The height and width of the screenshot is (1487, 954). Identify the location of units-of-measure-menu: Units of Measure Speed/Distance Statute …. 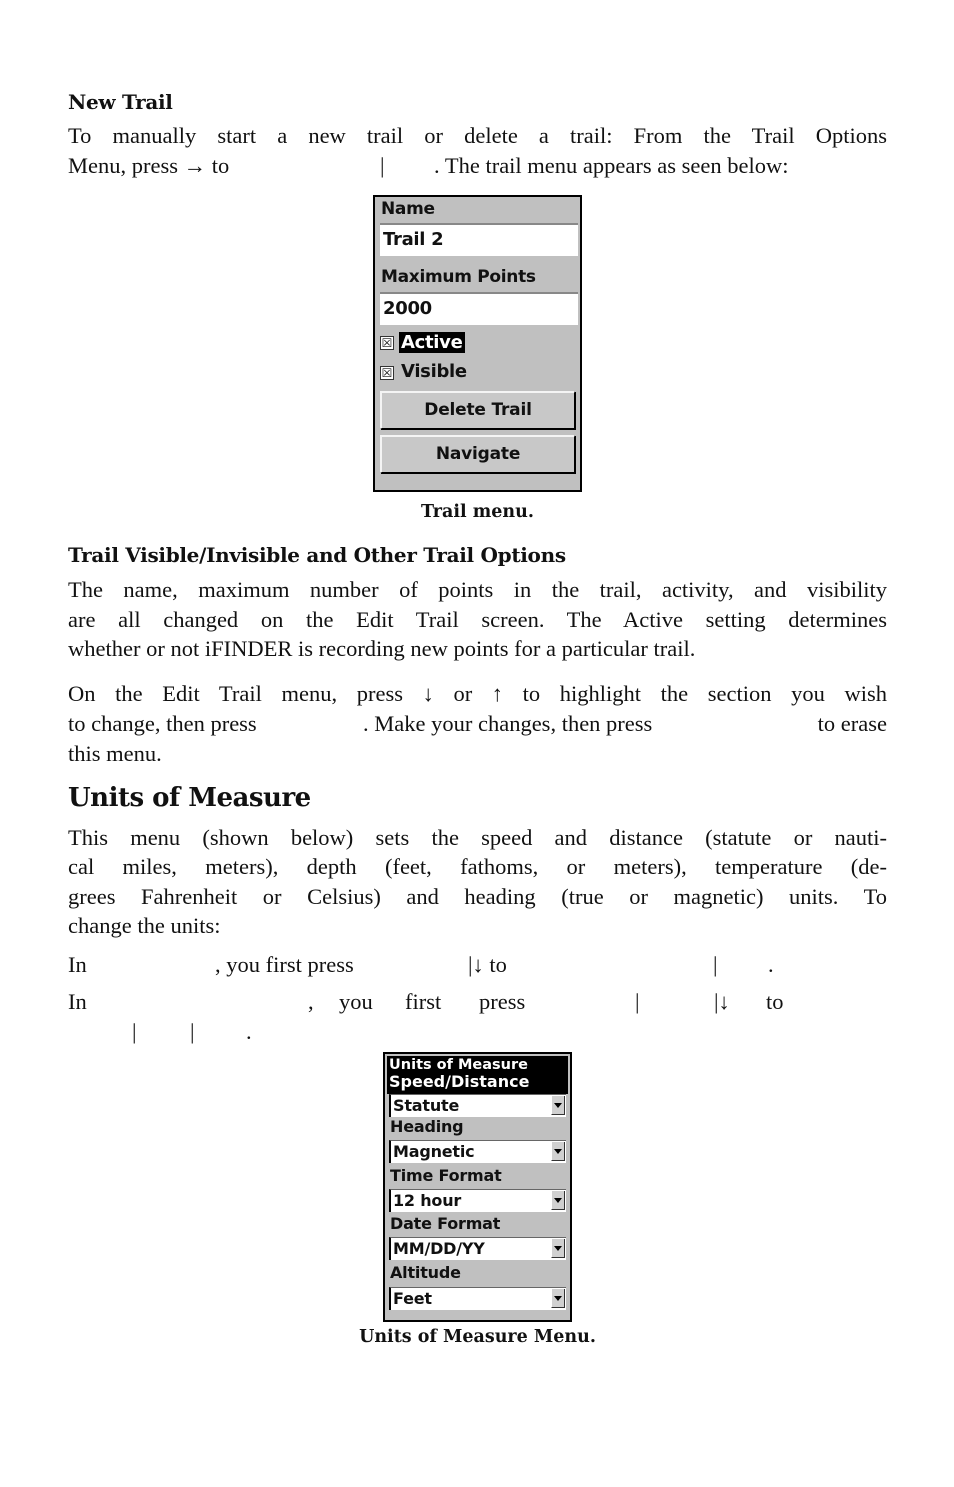
(477, 1187).